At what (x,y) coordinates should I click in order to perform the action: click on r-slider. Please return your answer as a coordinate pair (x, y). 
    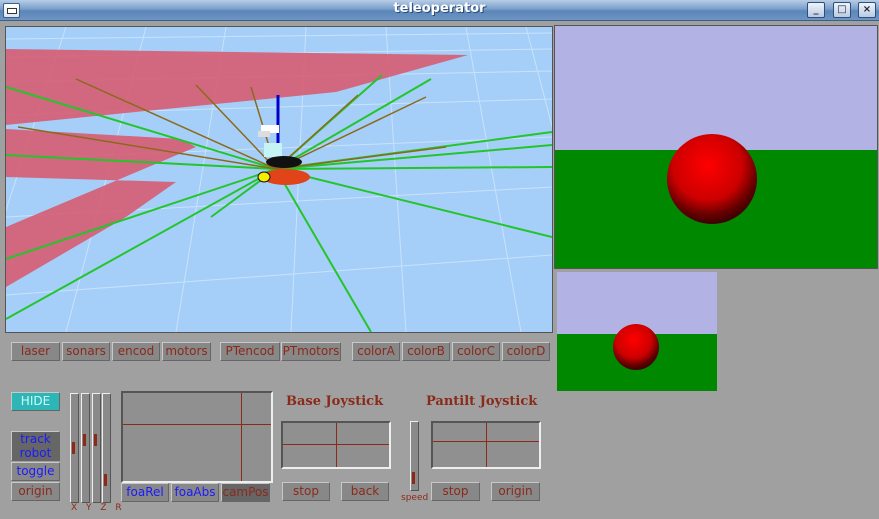
    Looking at the image, I should click on (106, 448).